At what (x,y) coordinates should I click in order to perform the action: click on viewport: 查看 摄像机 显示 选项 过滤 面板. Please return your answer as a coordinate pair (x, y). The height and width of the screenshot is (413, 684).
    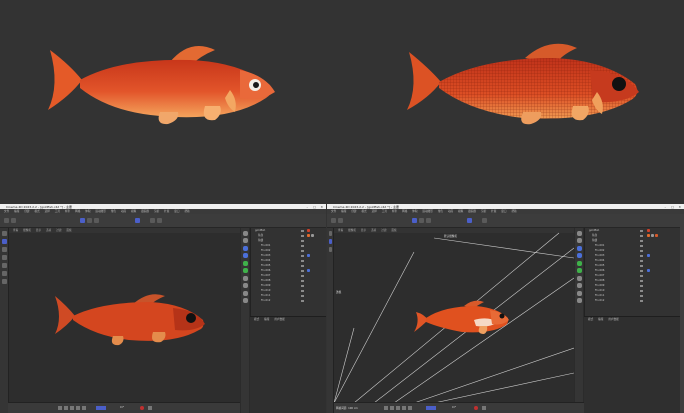
    Looking at the image, I should click on (124, 315).